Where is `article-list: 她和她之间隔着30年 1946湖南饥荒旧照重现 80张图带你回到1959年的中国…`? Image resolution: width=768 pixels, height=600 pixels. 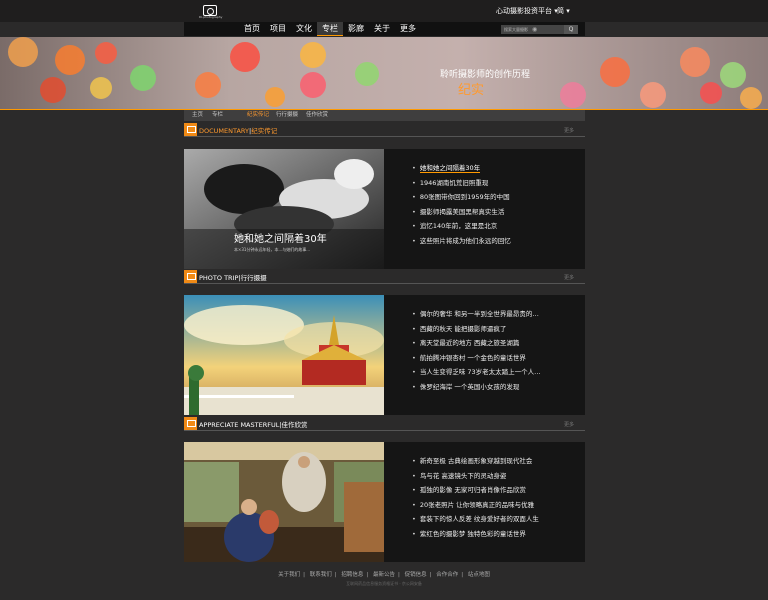
article-list: 她和她之间隔着30年 1946湖南饥荒旧照重现 80张图带你回到1959年的中国… is located at coordinates (461, 204).